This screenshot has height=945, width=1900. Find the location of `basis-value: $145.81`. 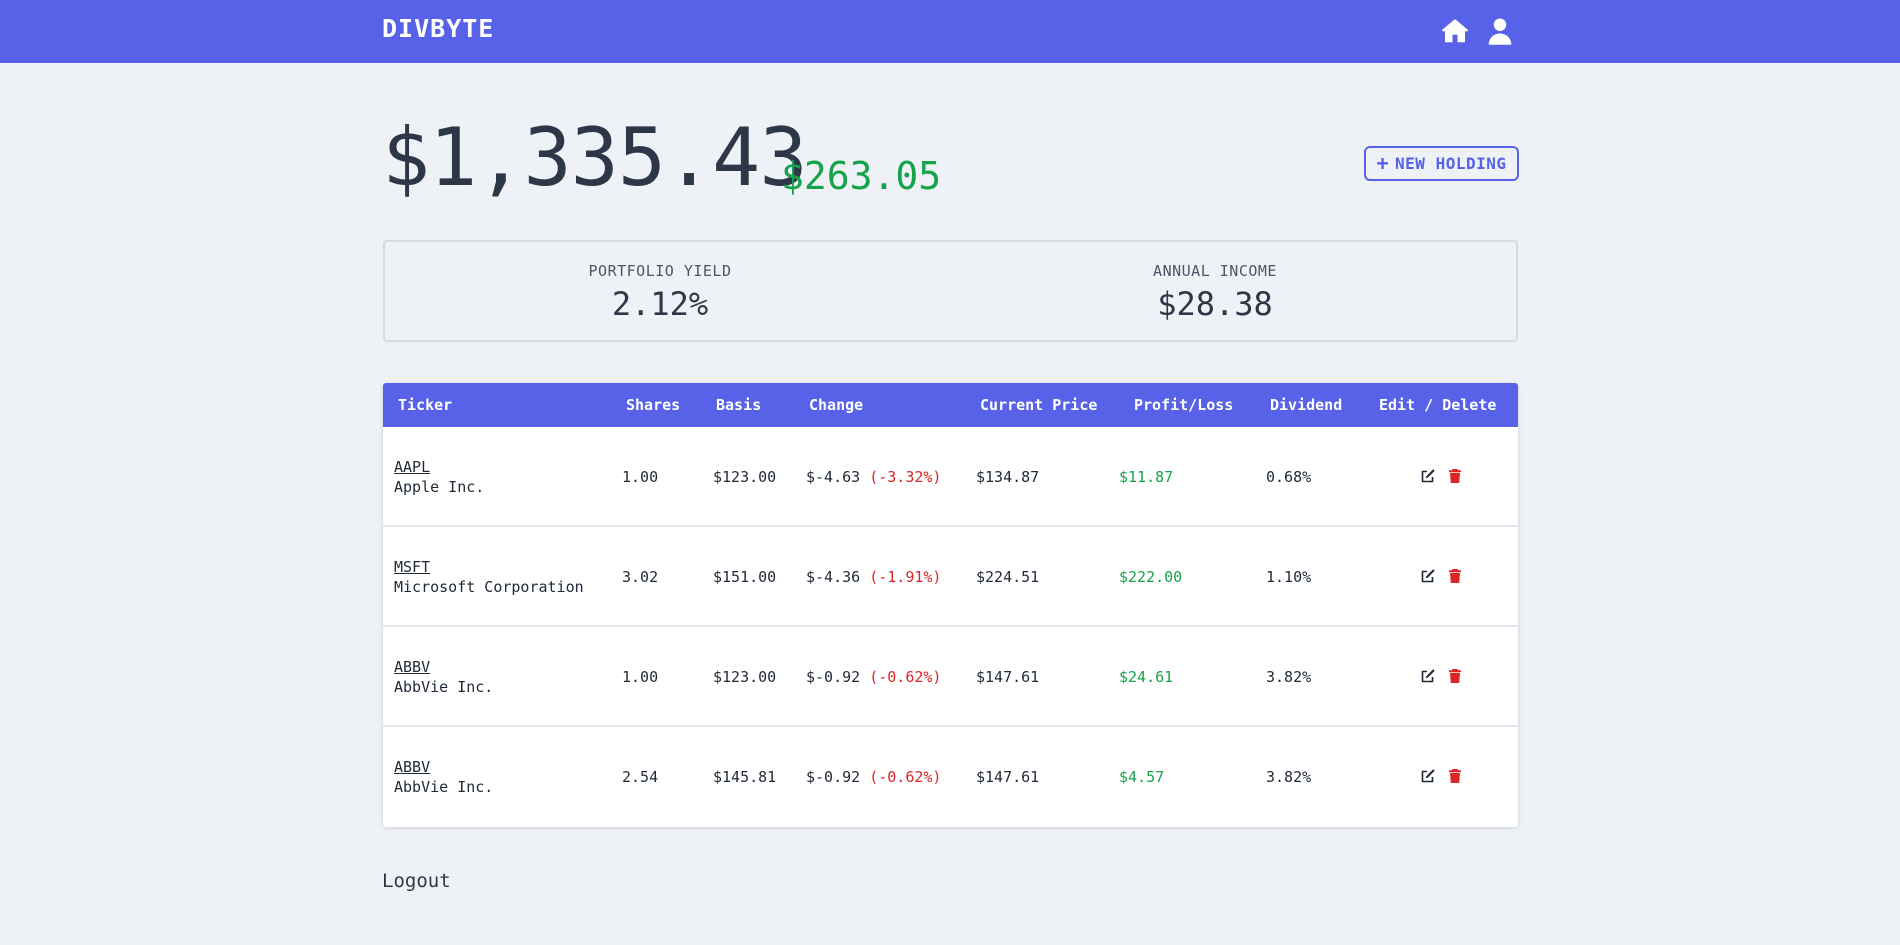

basis-value: $145.81 is located at coordinates (745, 777).